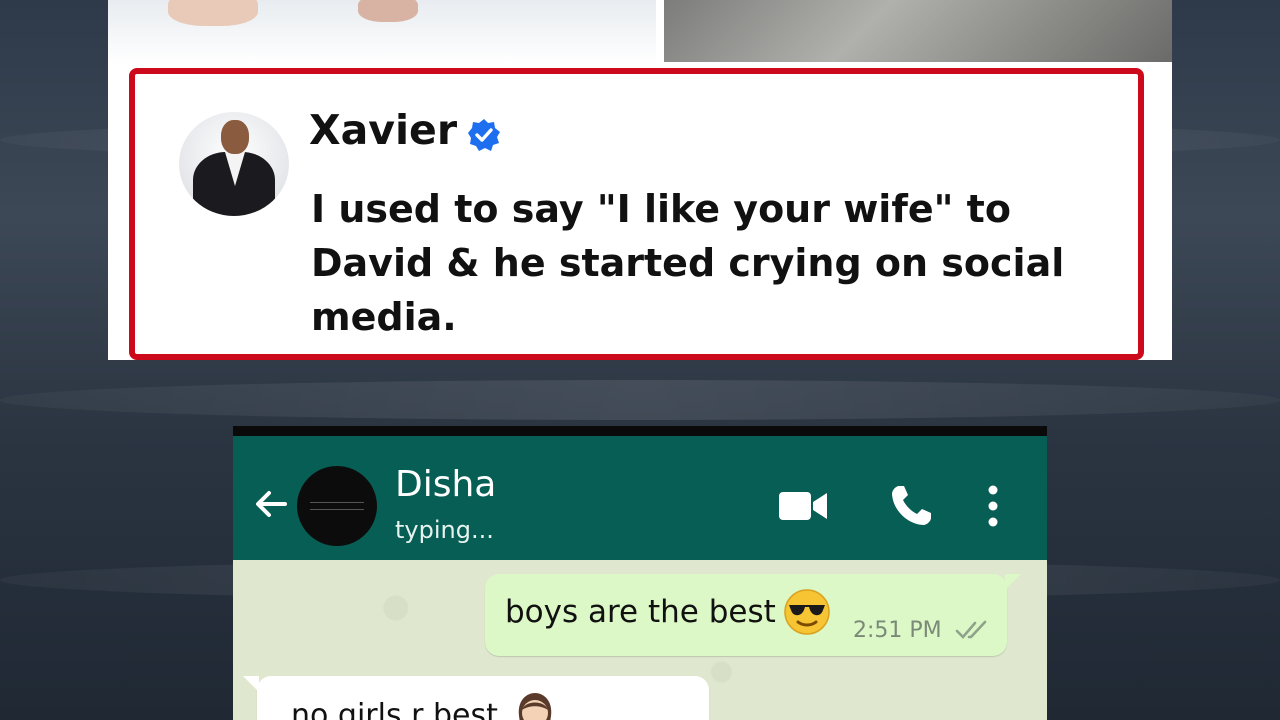  I want to click on avatar-logo-lines, so click(337, 506).